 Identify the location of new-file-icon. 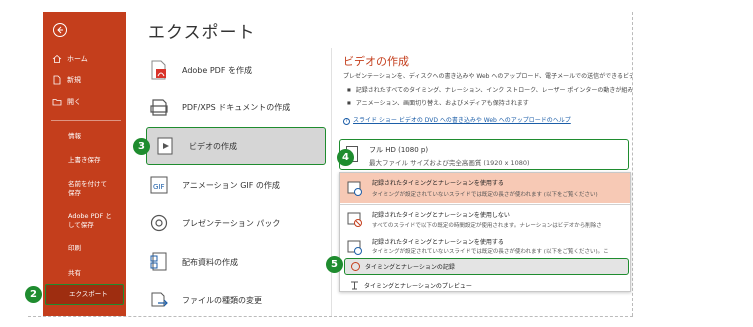
(57, 80).